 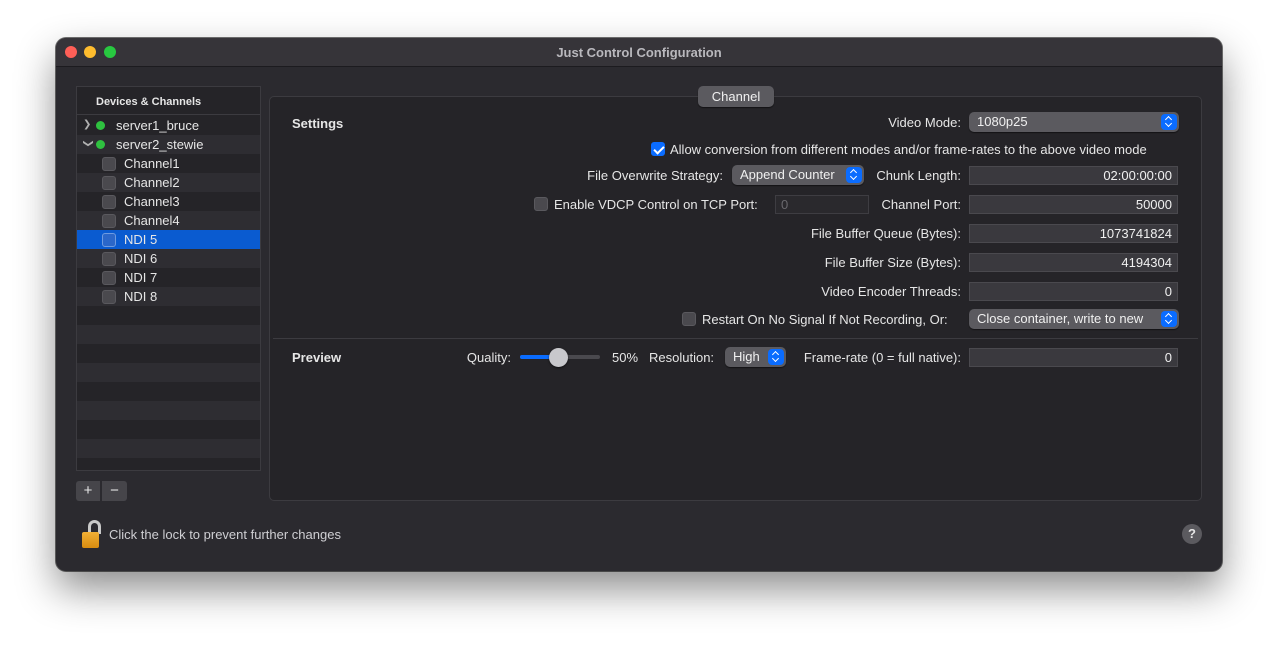 I want to click on section-divider, so click(x=735, y=338).